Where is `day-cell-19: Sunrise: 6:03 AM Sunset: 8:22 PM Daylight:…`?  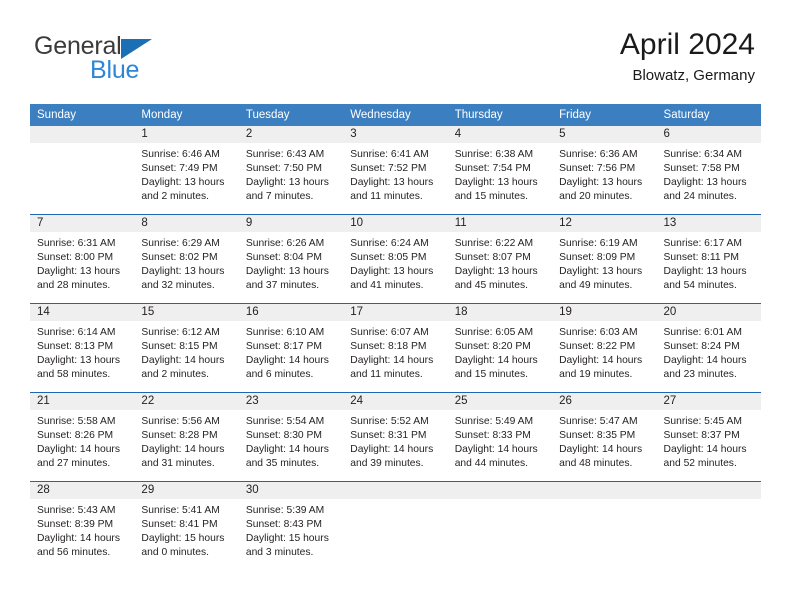 day-cell-19: Sunrise: 6:03 AM Sunset: 8:22 PM Daylight:… is located at coordinates (604, 356).